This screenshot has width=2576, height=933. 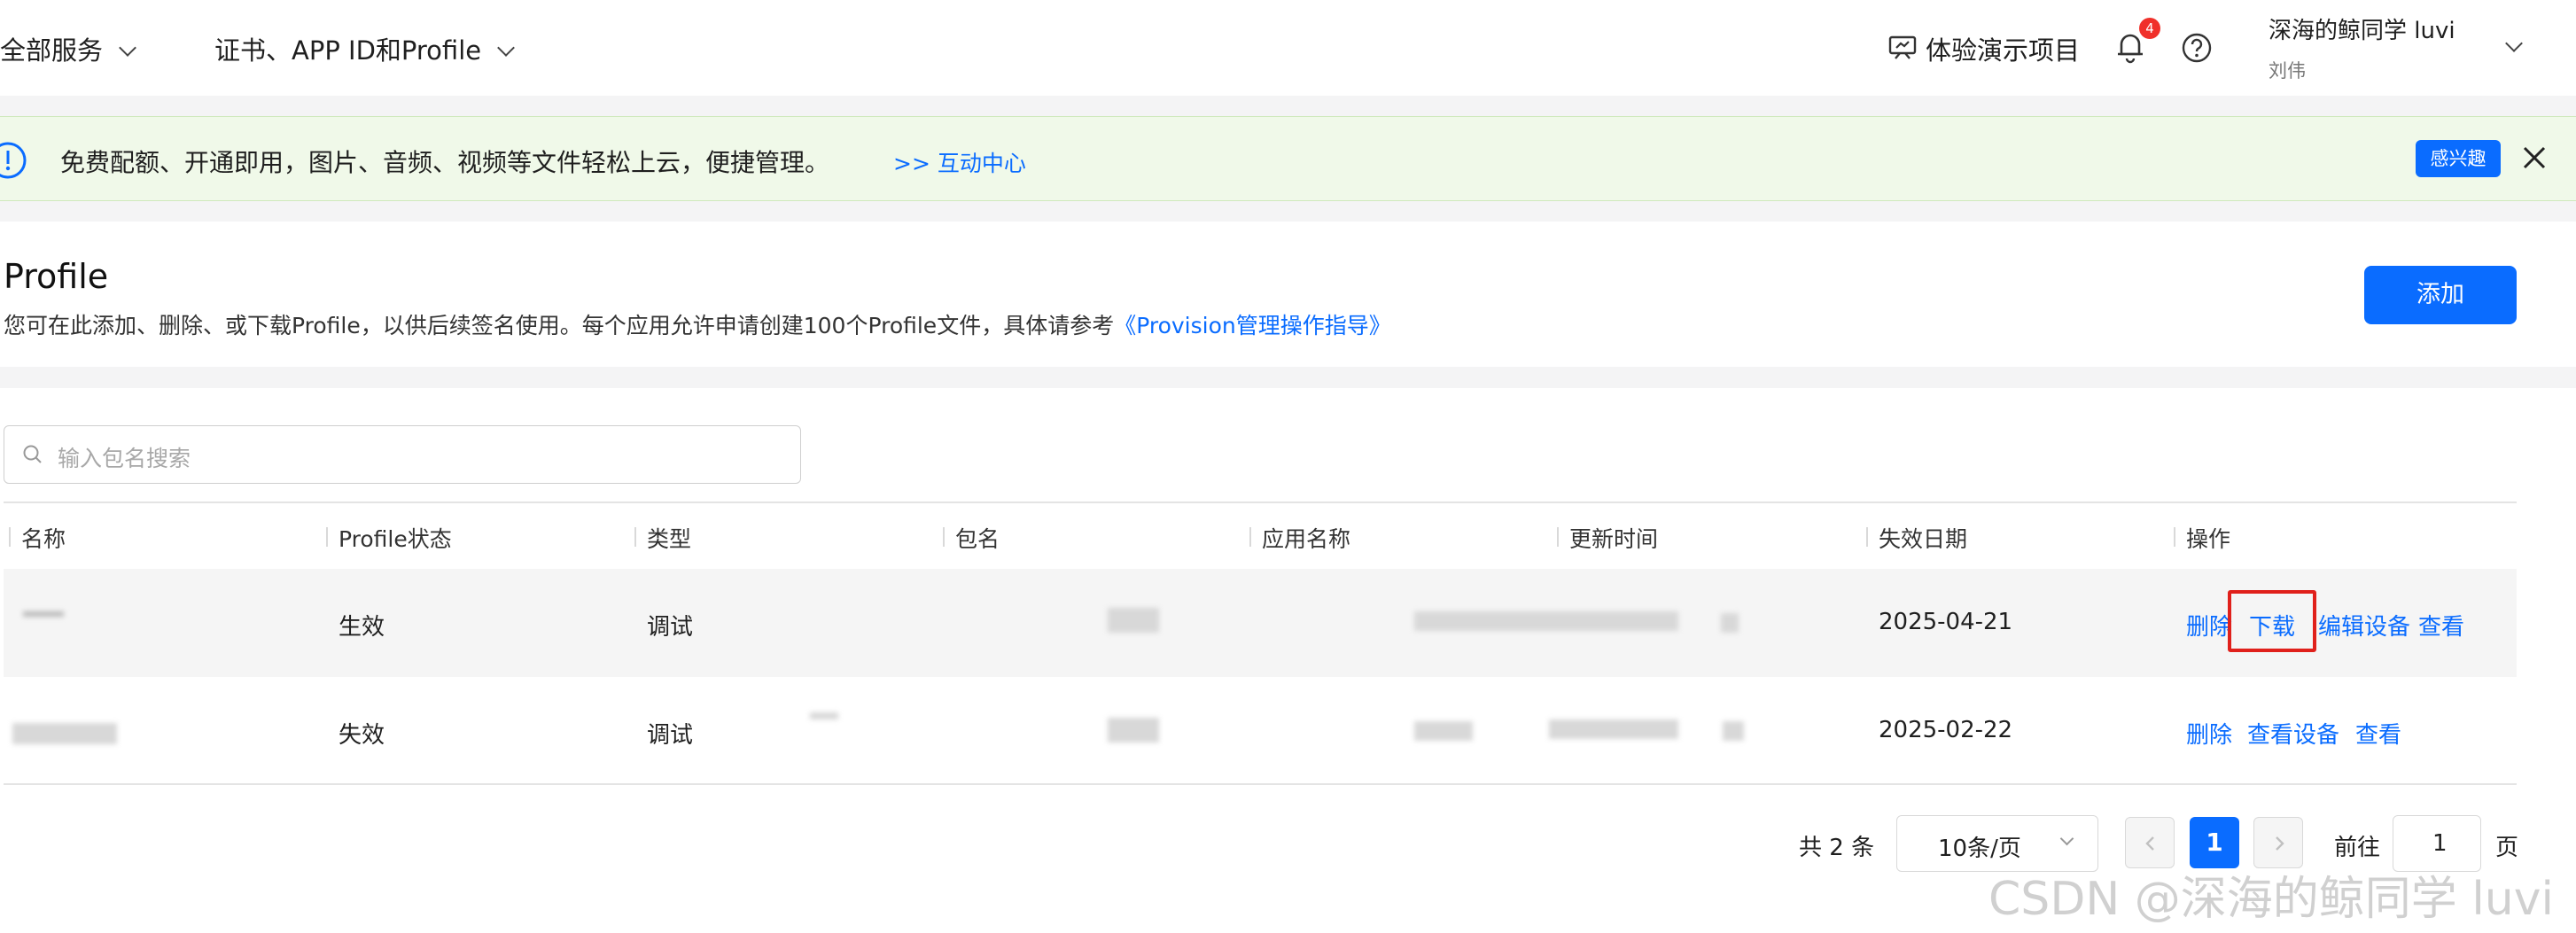 What do you see at coordinates (2358, 848) in the screenshot?
I see `goto-label: 前往` at bounding box center [2358, 848].